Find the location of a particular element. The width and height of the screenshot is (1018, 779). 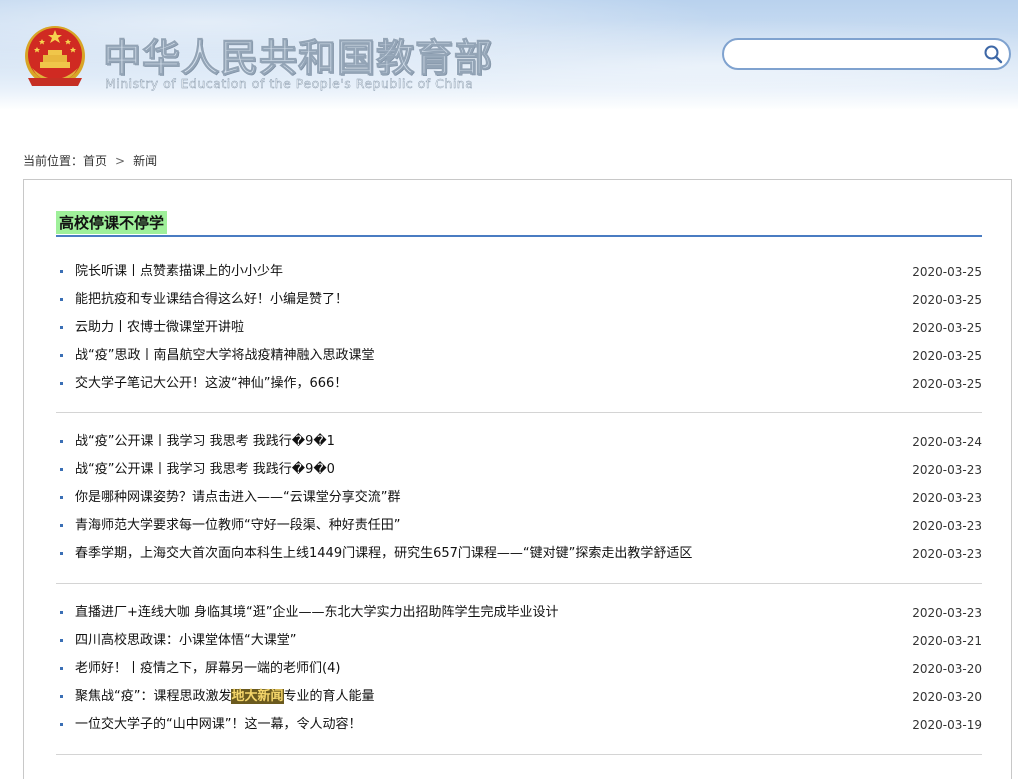

news-item: 战“疫”公开课丨我学习 我思考 我践行�9�1 2020-03-24 is located at coordinates (519, 442).